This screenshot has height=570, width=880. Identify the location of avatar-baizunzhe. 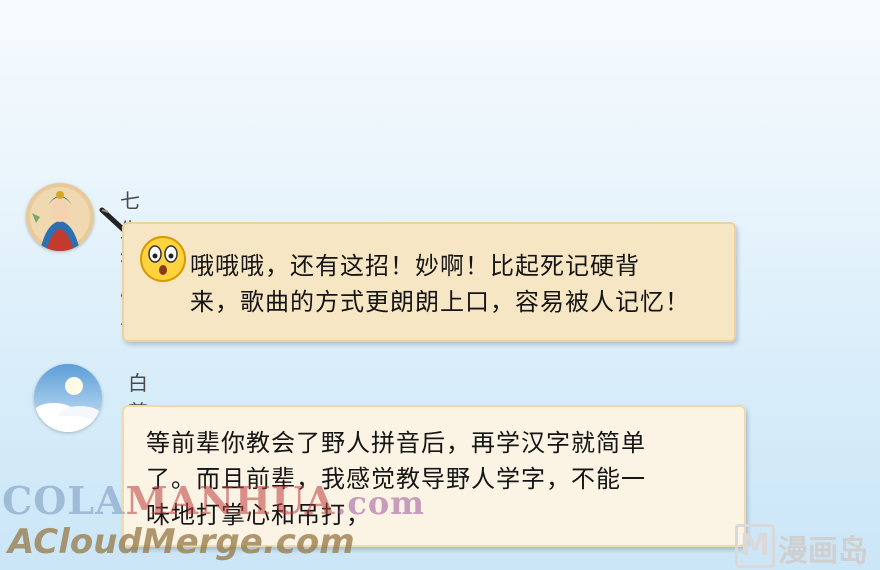
(68, 398).